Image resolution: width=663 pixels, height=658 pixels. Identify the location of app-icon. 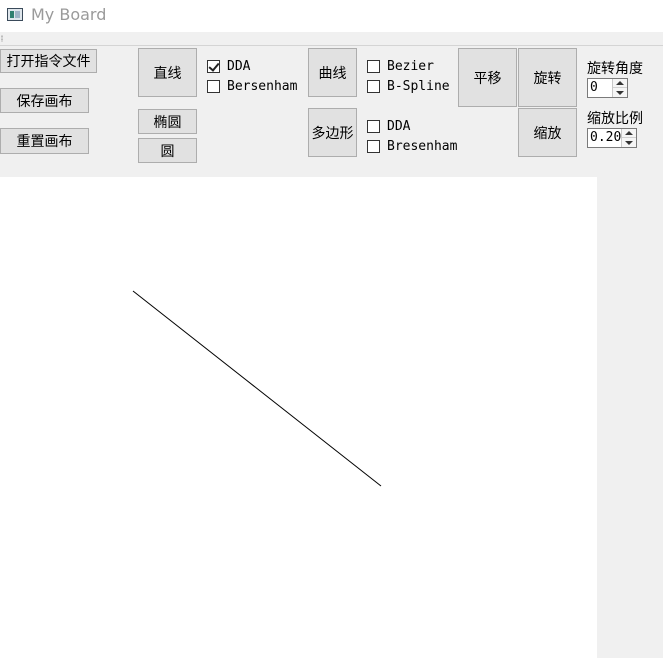
(15, 14).